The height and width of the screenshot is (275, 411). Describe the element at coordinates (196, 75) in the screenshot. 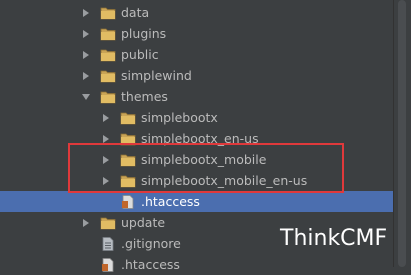

I see `tree-item-simplewind: simplewind` at that location.